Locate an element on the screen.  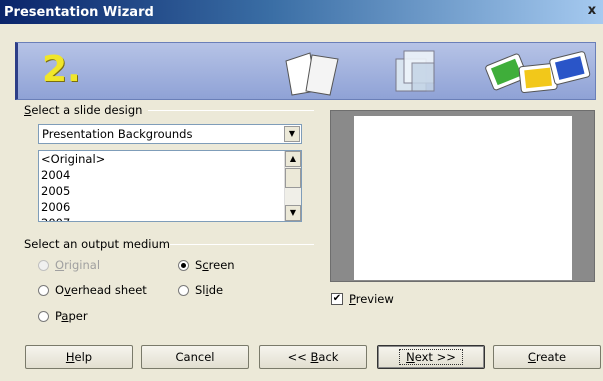
radio-overhead-dot is located at coordinates (43, 290).